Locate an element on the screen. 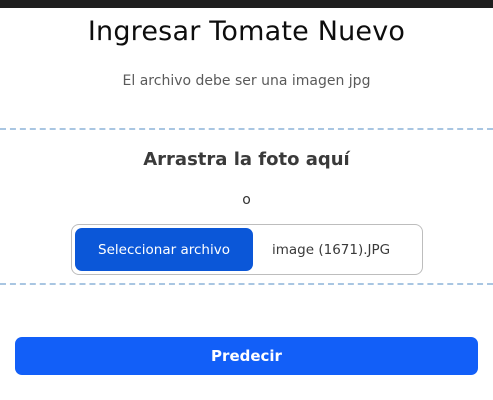 The width and height of the screenshot is (493, 400). drop-zone-title: Arrastra la foto aquí is located at coordinates (246, 159).